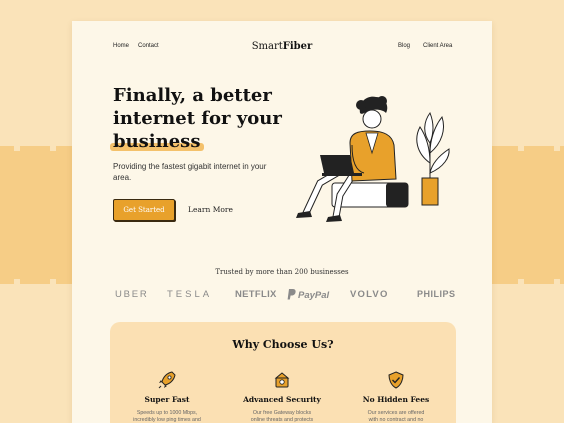 Image resolution: width=564 pixels, height=423 pixels. What do you see at coordinates (291, 294) in the screenshot?
I see `paypal-icon` at bounding box center [291, 294].